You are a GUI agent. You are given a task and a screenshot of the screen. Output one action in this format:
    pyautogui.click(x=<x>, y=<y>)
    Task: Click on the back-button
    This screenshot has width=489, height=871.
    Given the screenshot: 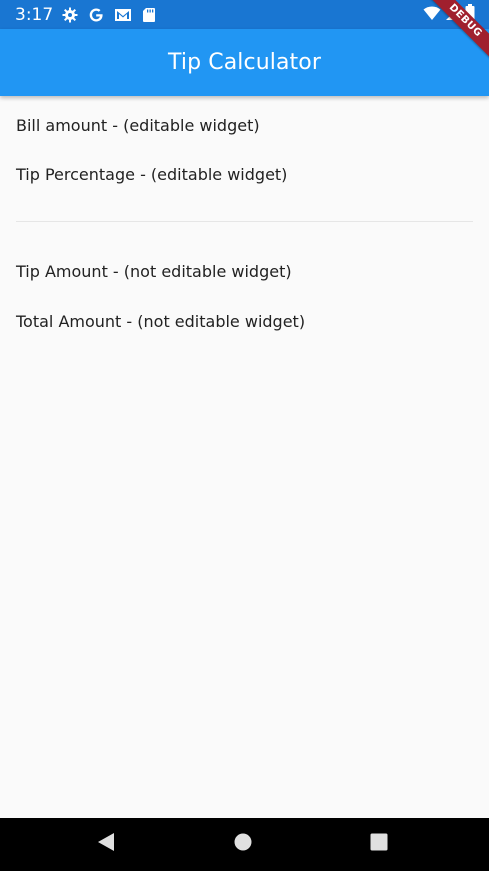 What is the action you would take?
    pyautogui.click(x=106, y=844)
    